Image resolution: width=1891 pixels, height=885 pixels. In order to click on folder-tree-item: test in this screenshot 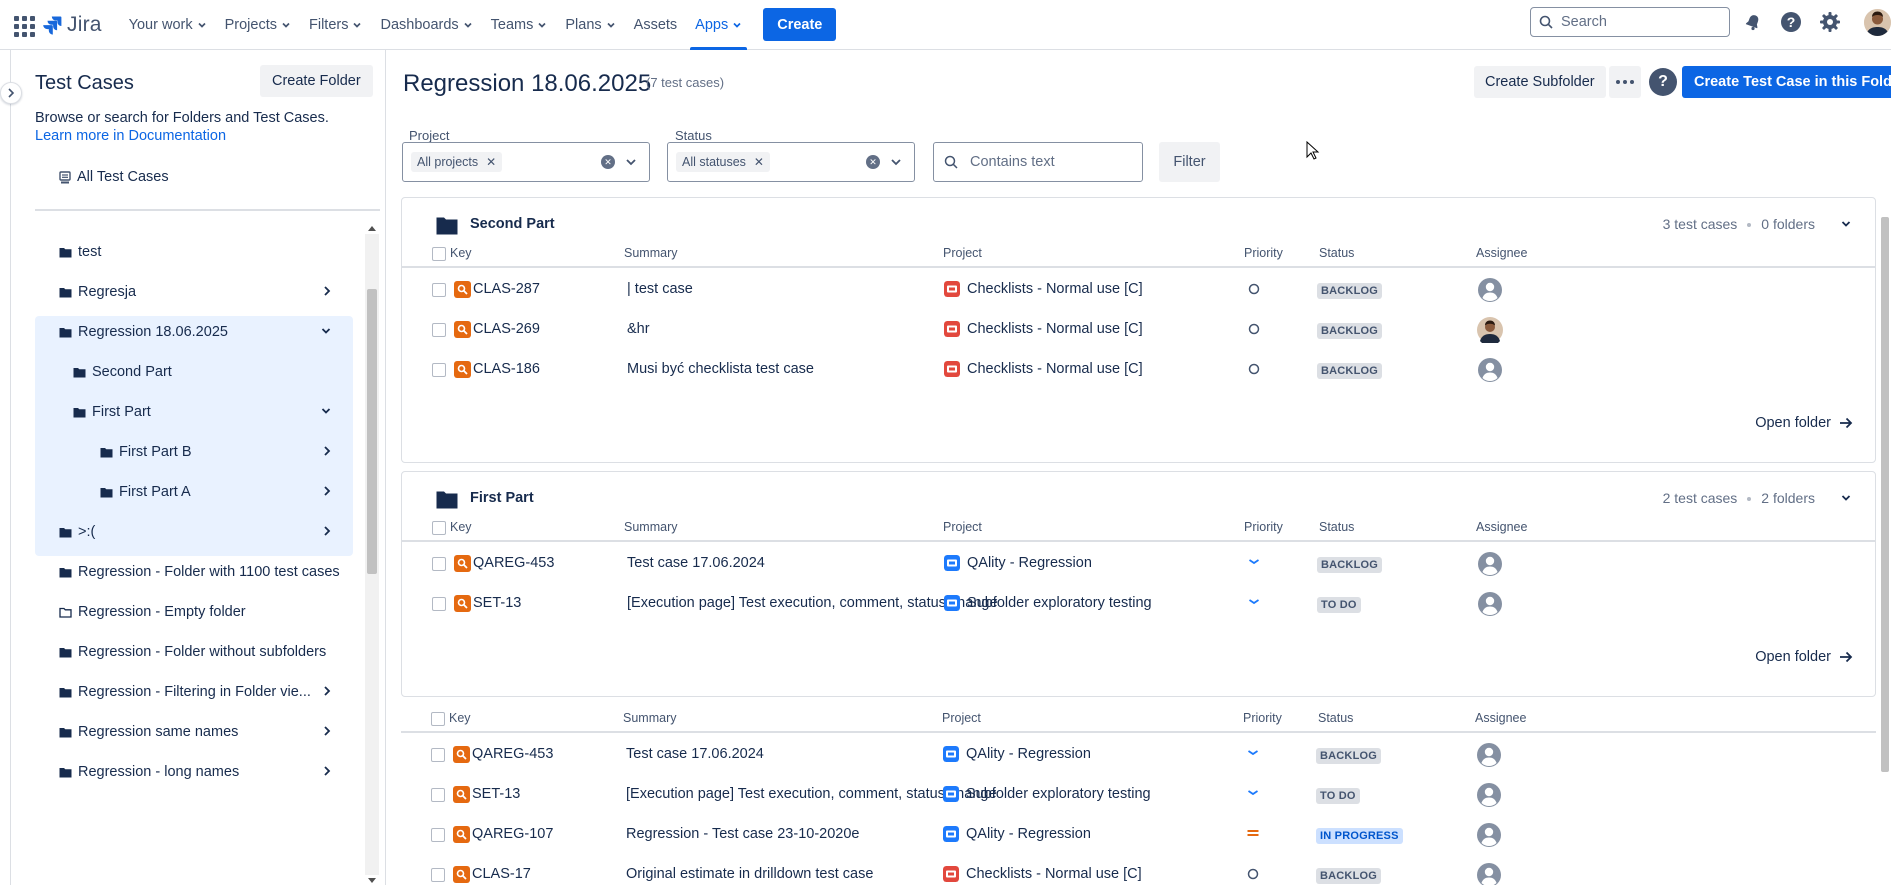, I will do `click(194, 252)`.